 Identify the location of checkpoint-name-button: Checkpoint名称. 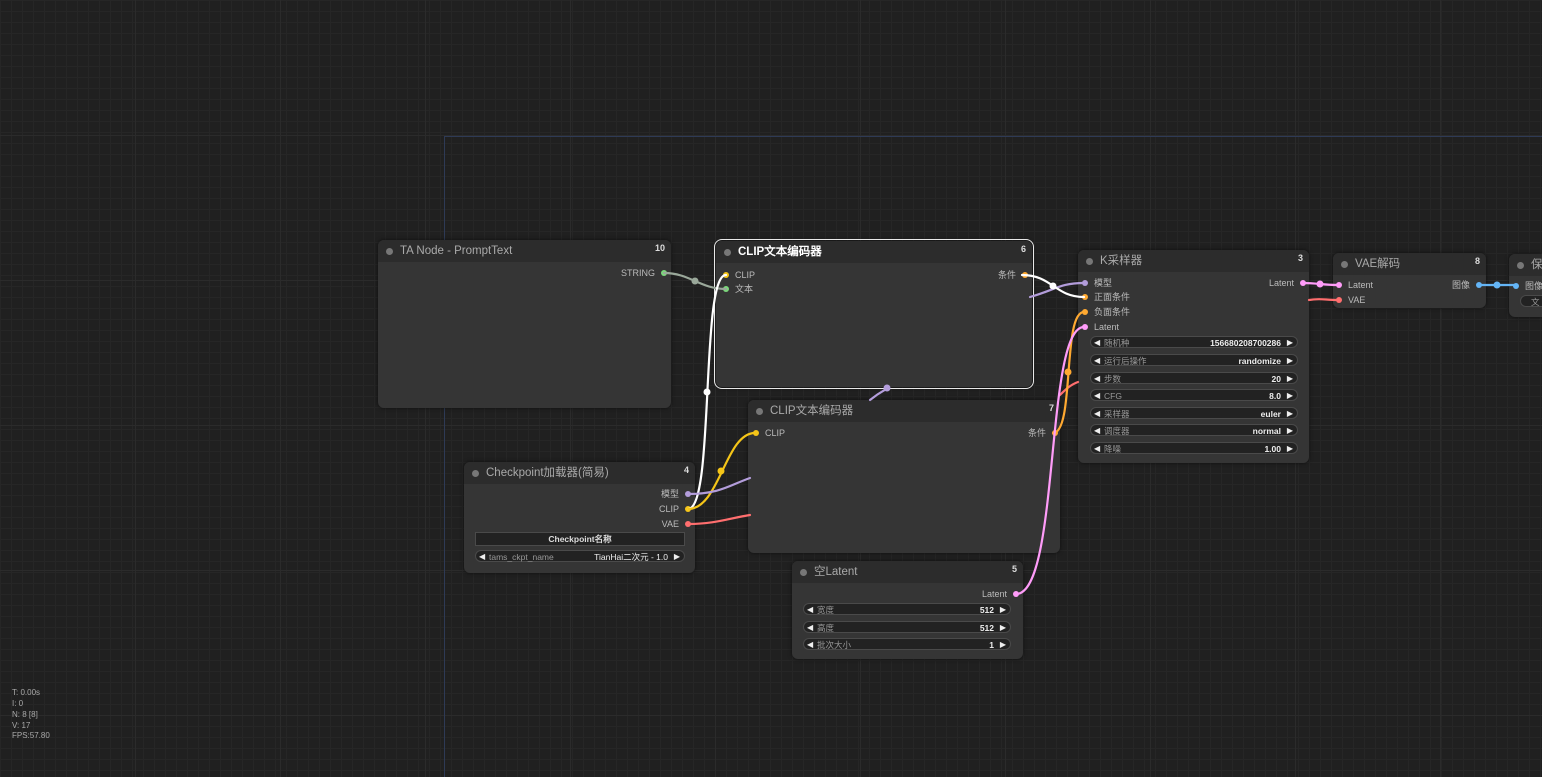
(580, 539).